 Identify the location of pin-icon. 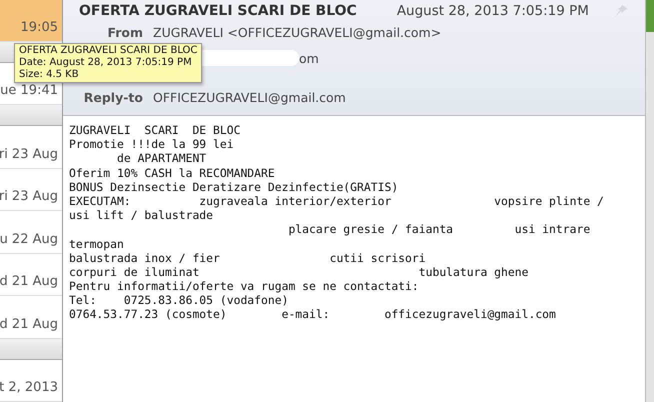
(620, 11).